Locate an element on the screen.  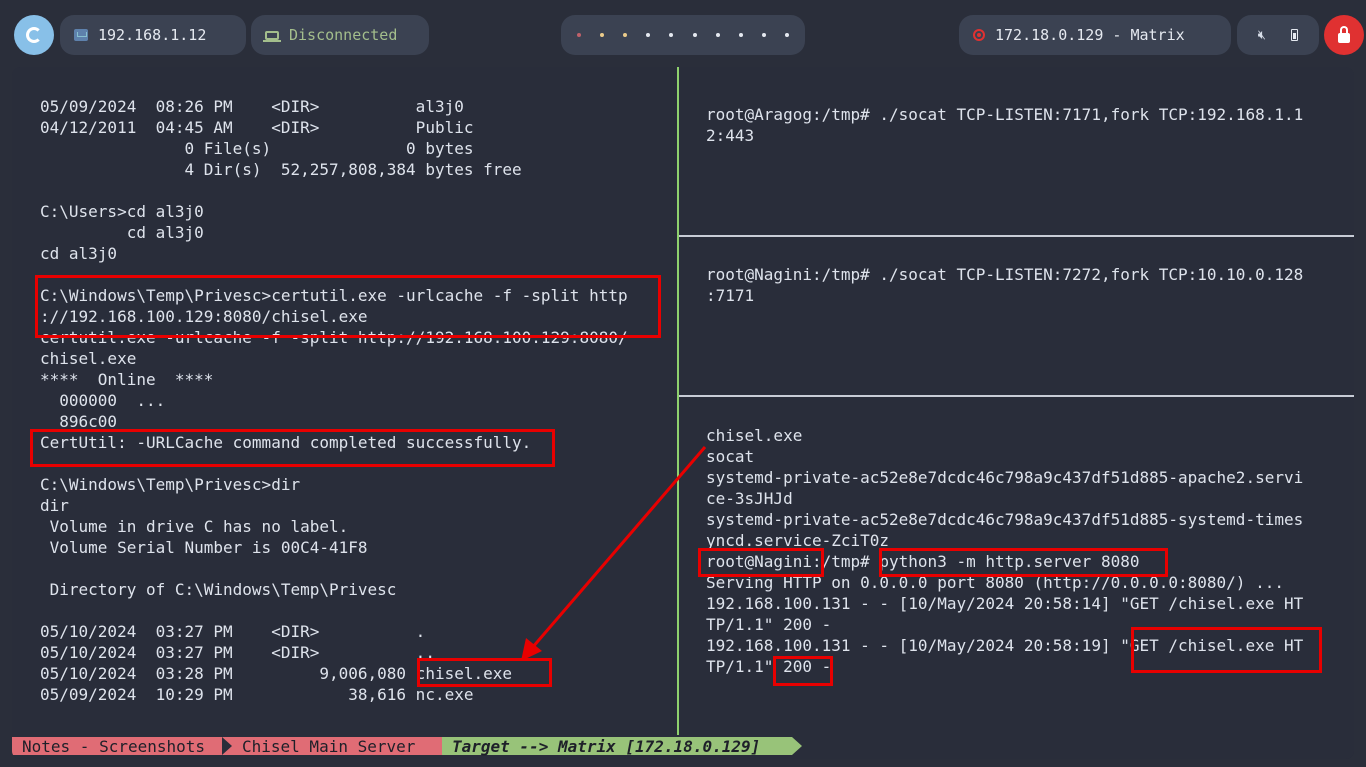
vpn-status-label: Disconnected is located at coordinates (343, 35).